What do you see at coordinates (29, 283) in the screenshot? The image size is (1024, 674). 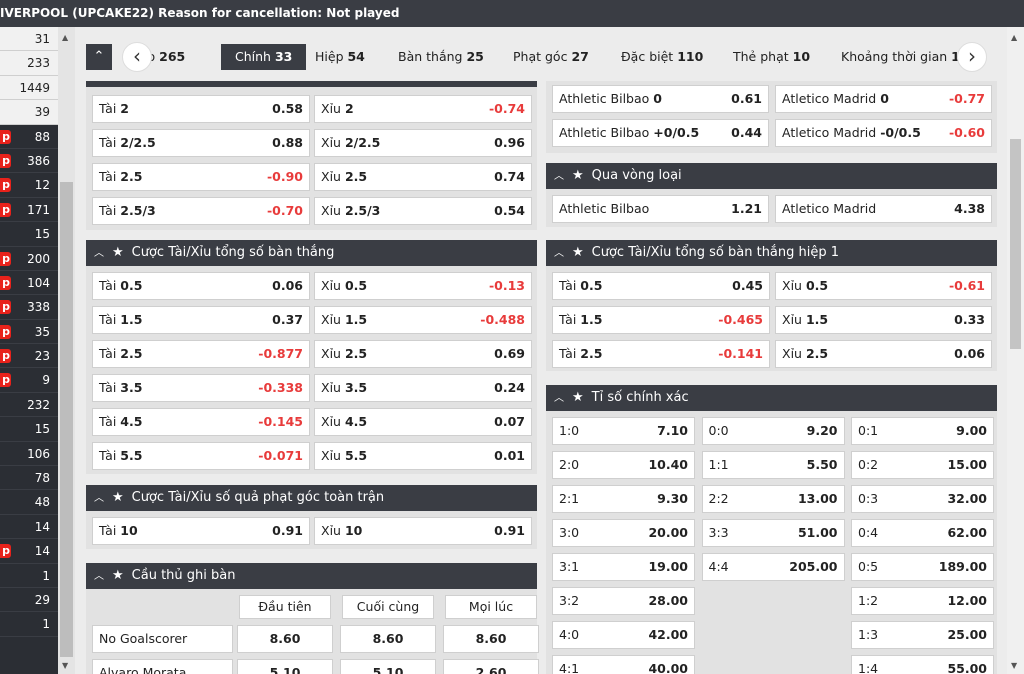 I see `event-row: p 104` at bounding box center [29, 283].